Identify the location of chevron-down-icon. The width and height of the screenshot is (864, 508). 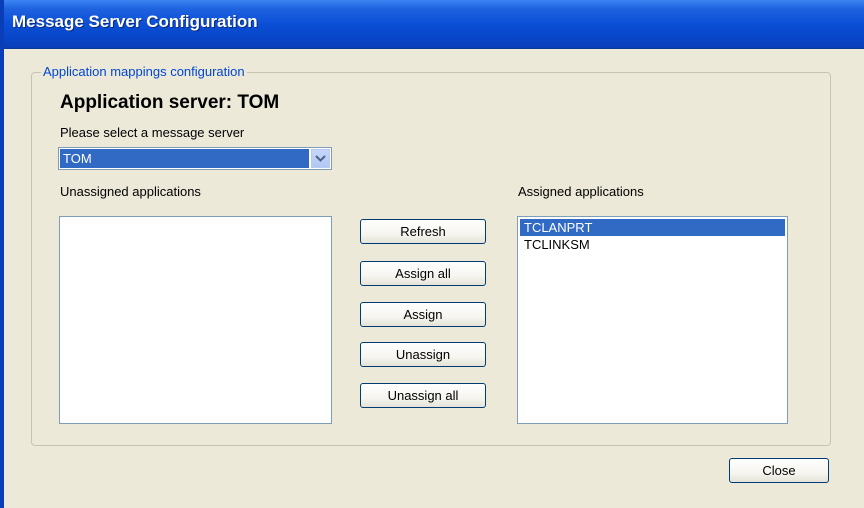
(320, 158).